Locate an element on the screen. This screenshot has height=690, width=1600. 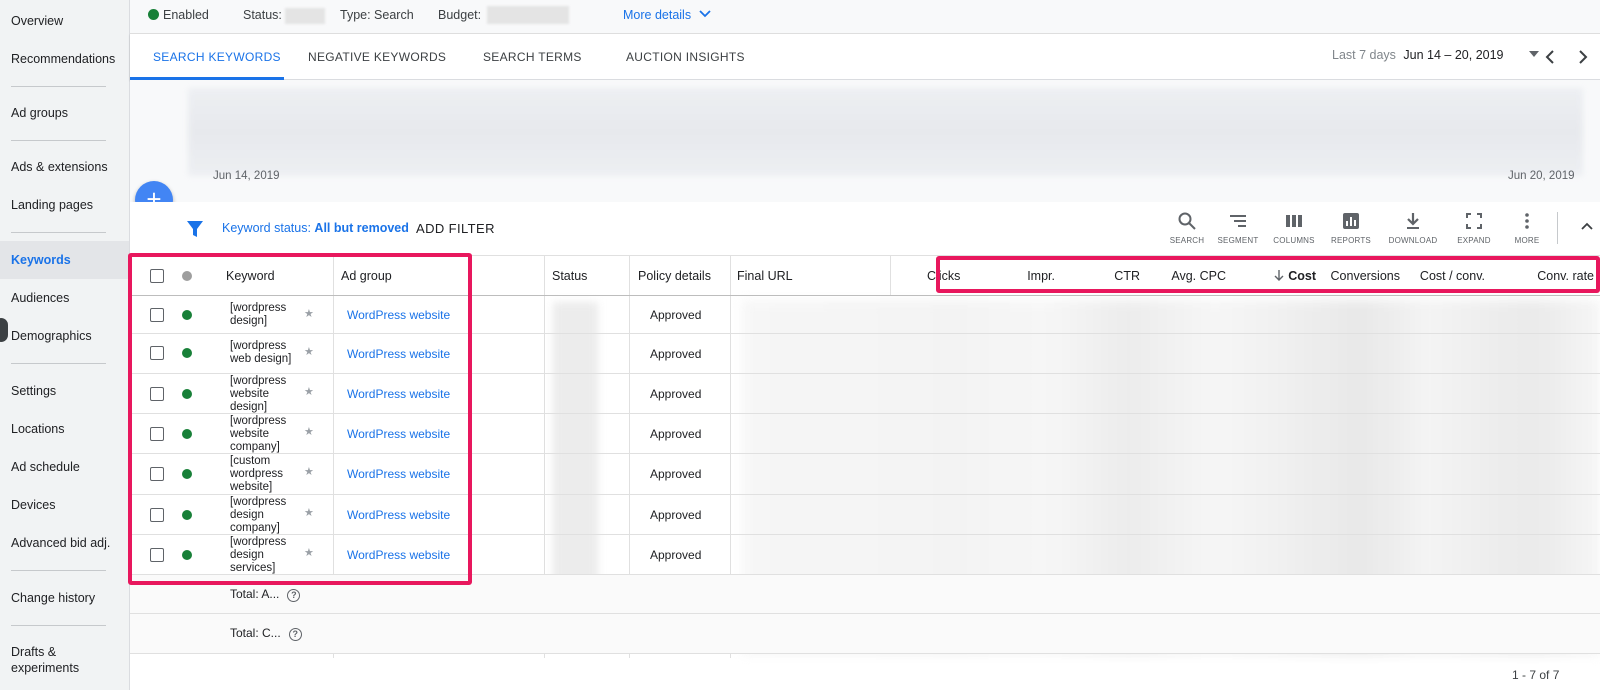
download-tool: DOWNLOAD is located at coordinates (1413, 228).